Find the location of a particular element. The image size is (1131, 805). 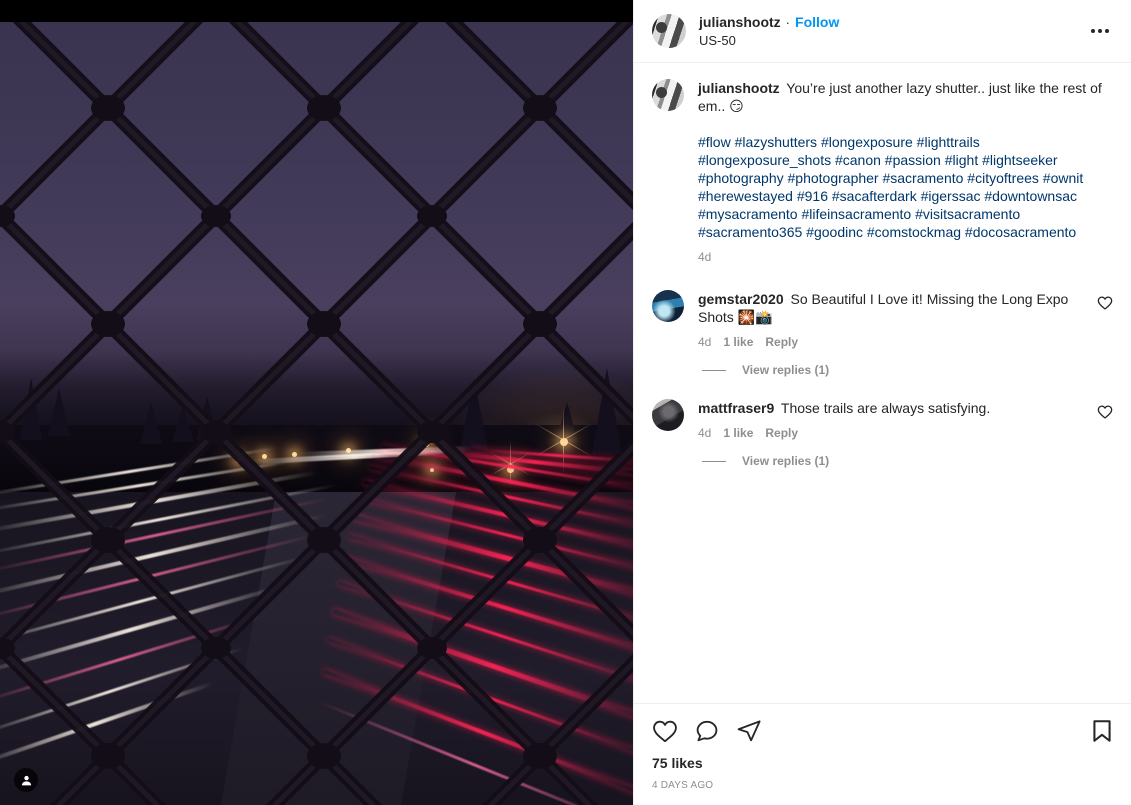

comment-text: Those trails are always satisfying. is located at coordinates (884, 408).